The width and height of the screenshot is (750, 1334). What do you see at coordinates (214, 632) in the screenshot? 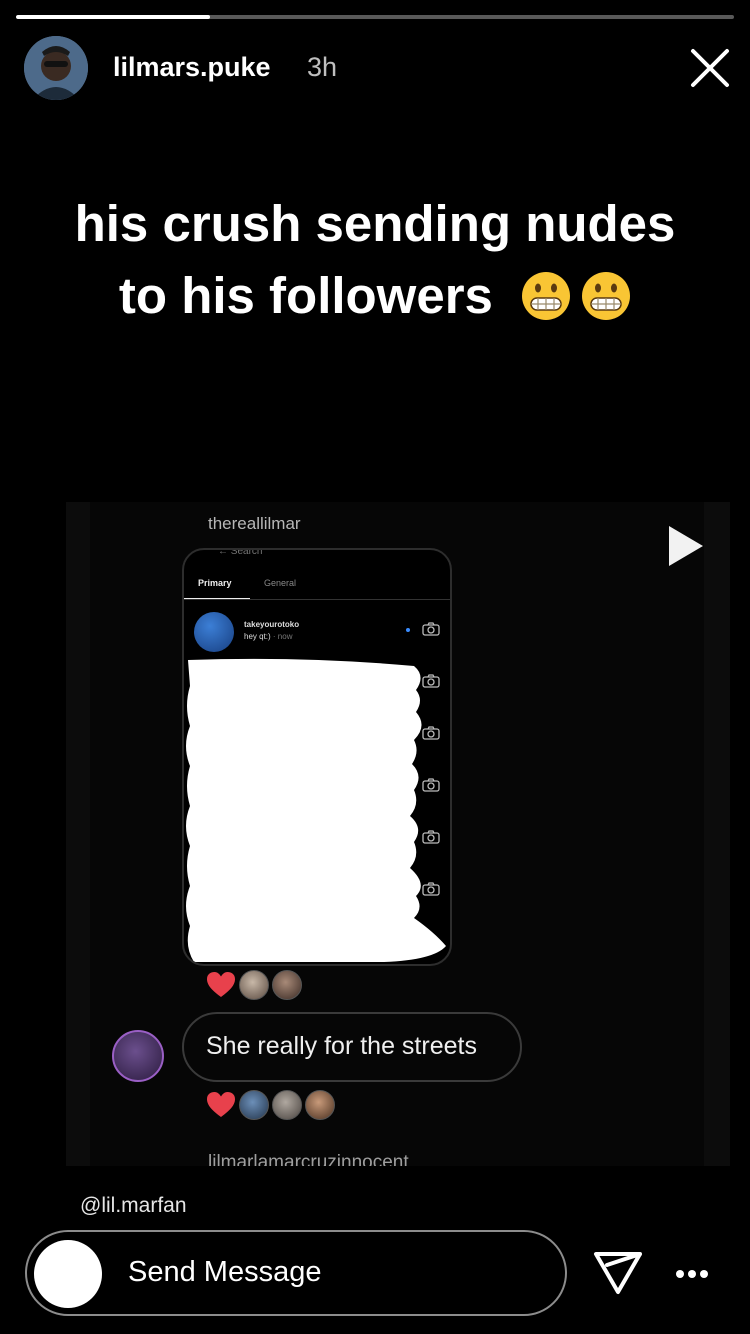
I see `dm-avatar` at bounding box center [214, 632].